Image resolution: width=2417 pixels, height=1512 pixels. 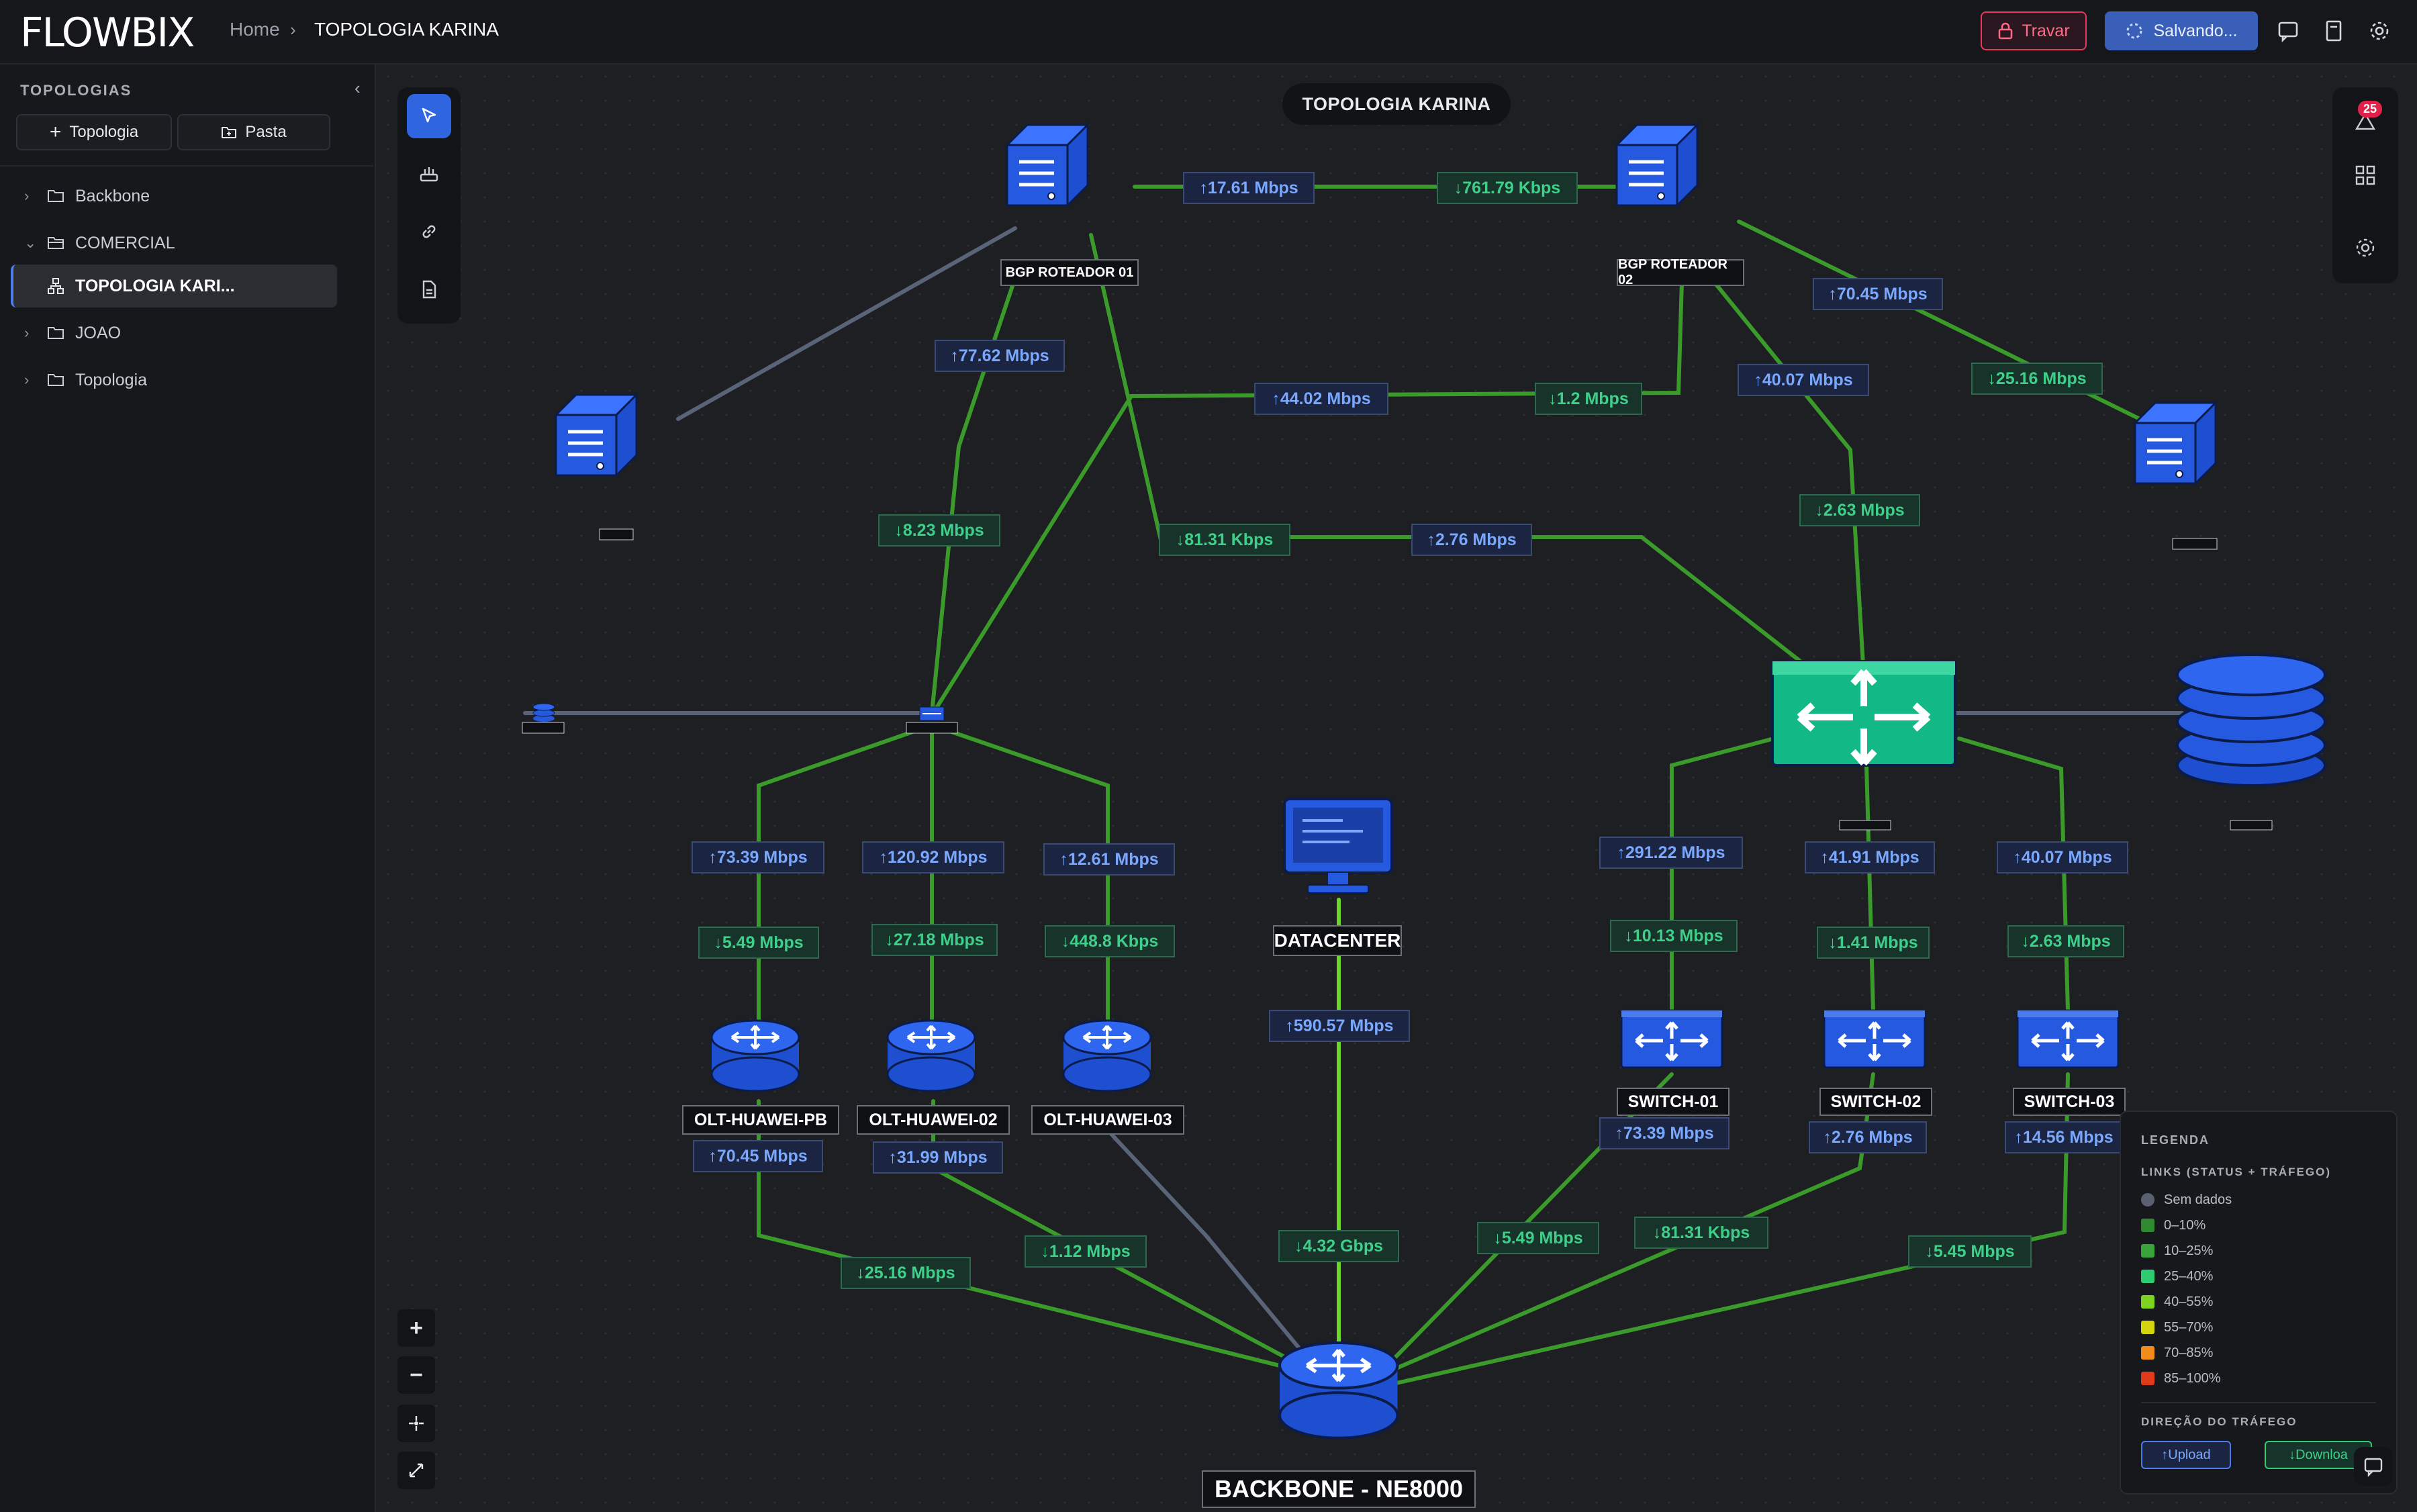 I want to click on traffic-label-upload: ↑ 31.99 Mbps, so click(x=938, y=1157).